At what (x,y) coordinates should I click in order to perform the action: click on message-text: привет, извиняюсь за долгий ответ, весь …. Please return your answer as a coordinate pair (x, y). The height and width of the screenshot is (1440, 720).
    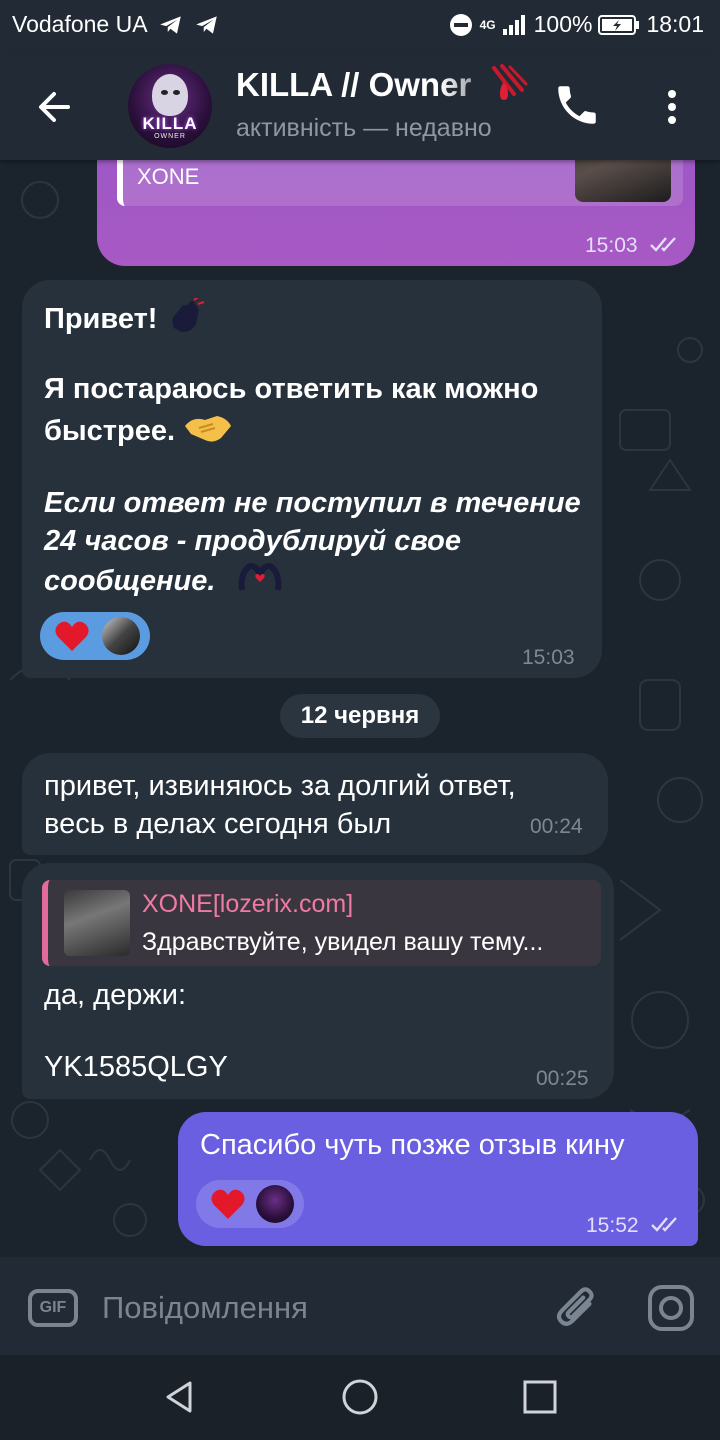
    Looking at the image, I should click on (329, 805).